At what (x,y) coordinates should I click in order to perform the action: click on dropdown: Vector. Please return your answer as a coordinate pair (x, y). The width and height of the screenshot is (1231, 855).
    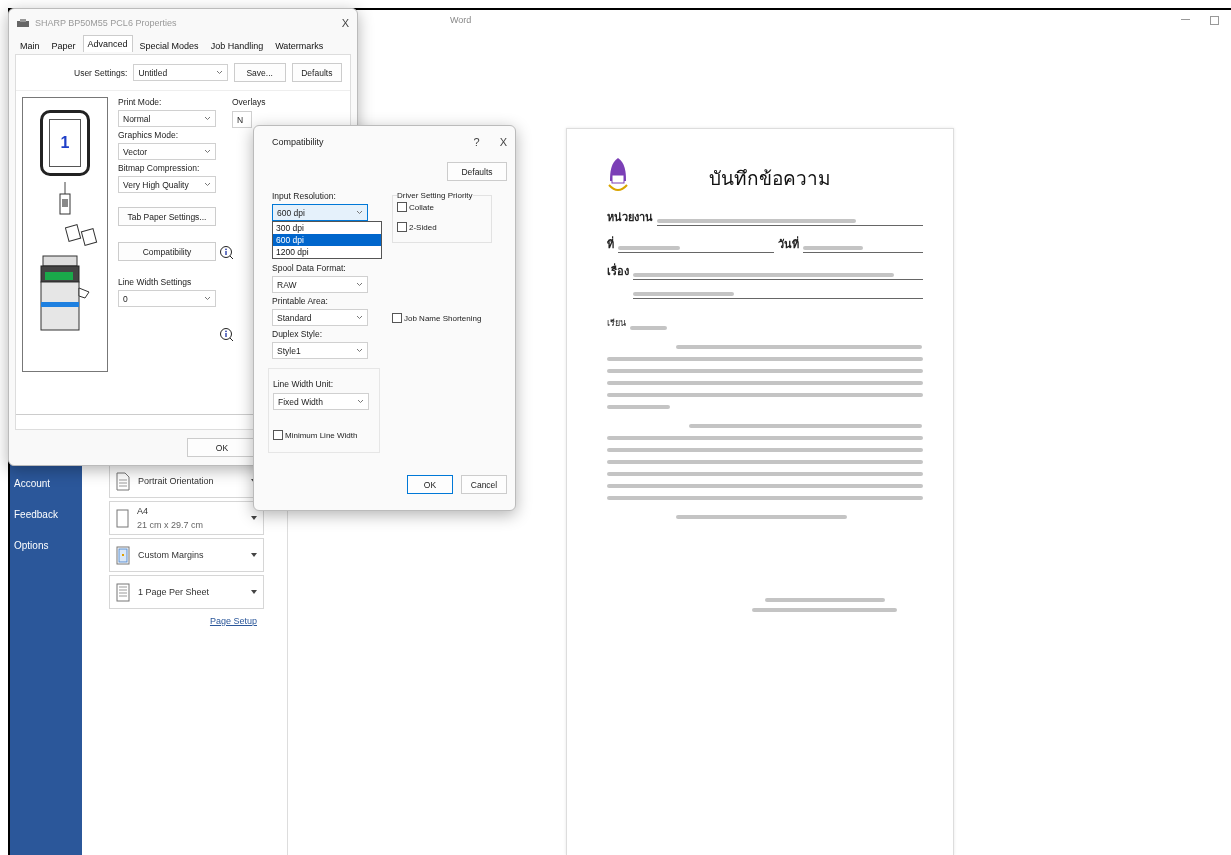
    Looking at the image, I should click on (167, 151).